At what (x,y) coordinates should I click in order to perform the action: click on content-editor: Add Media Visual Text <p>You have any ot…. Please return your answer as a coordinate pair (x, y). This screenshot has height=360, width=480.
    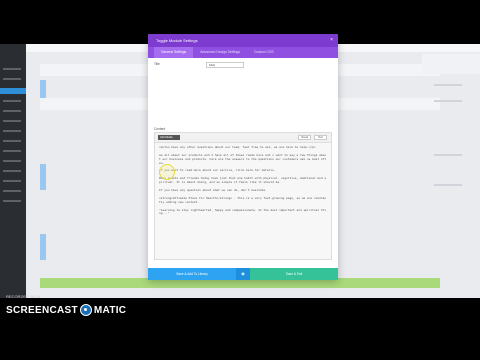
    Looking at the image, I should click on (243, 196).